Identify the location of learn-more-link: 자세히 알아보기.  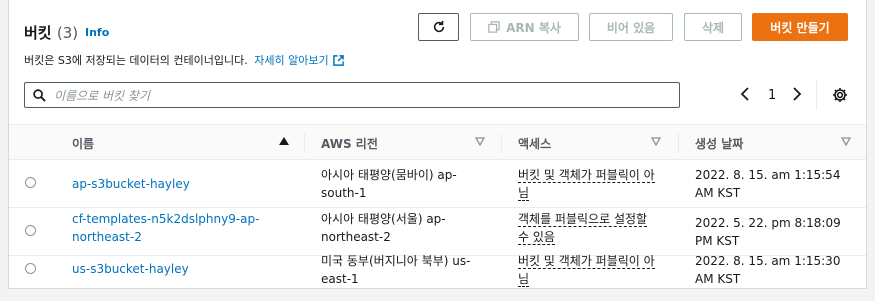
(299, 60).